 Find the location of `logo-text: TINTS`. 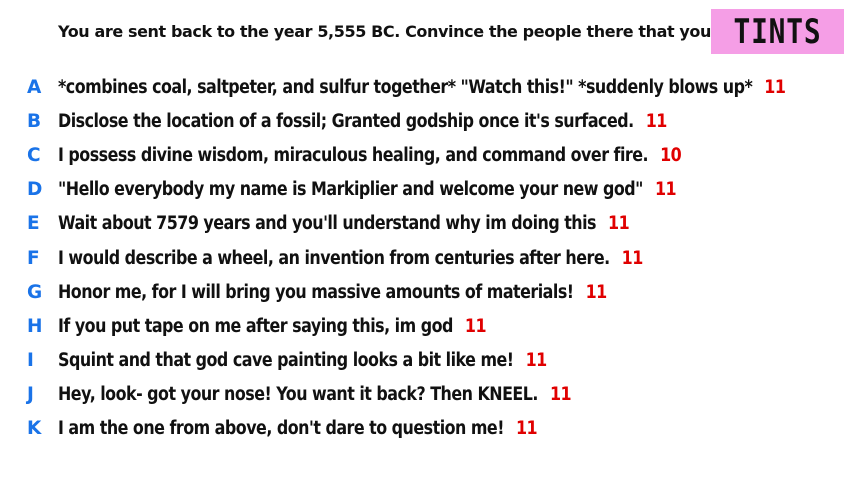

logo-text: TINTS is located at coordinates (777, 31).